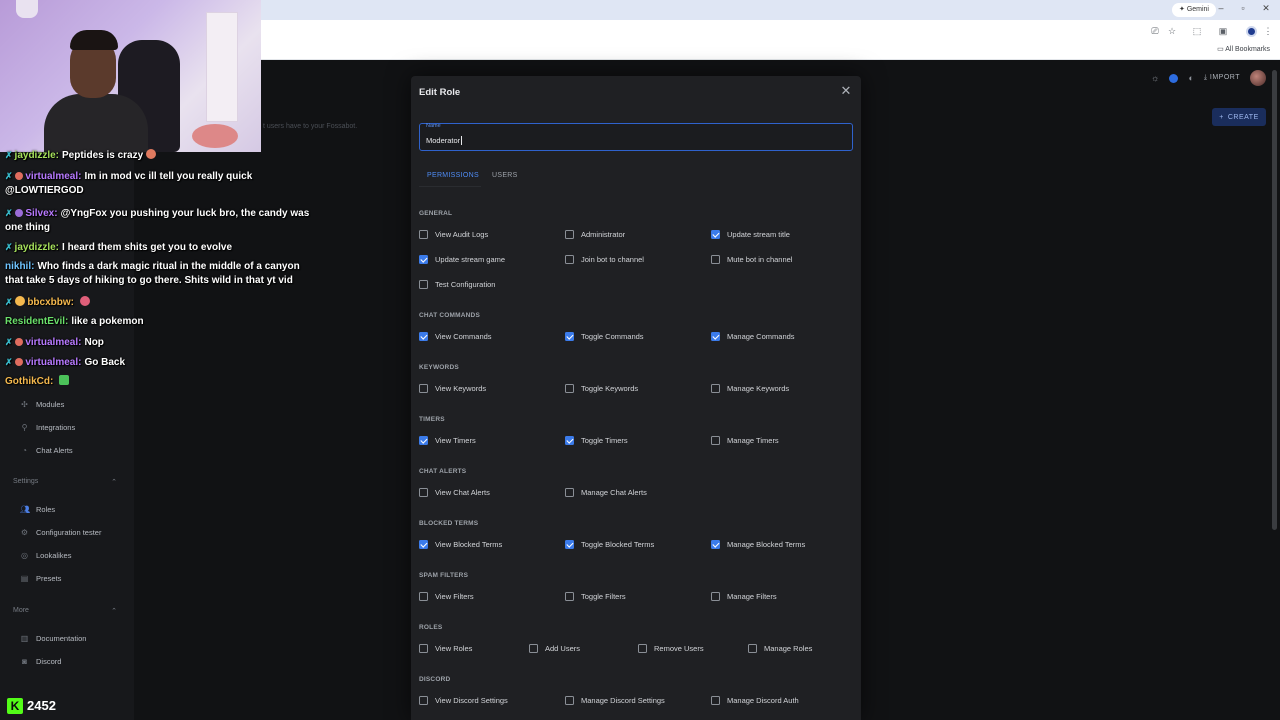  Describe the element at coordinates (444, 140) in the screenshot. I see `role-name-value: Moderator` at that location.